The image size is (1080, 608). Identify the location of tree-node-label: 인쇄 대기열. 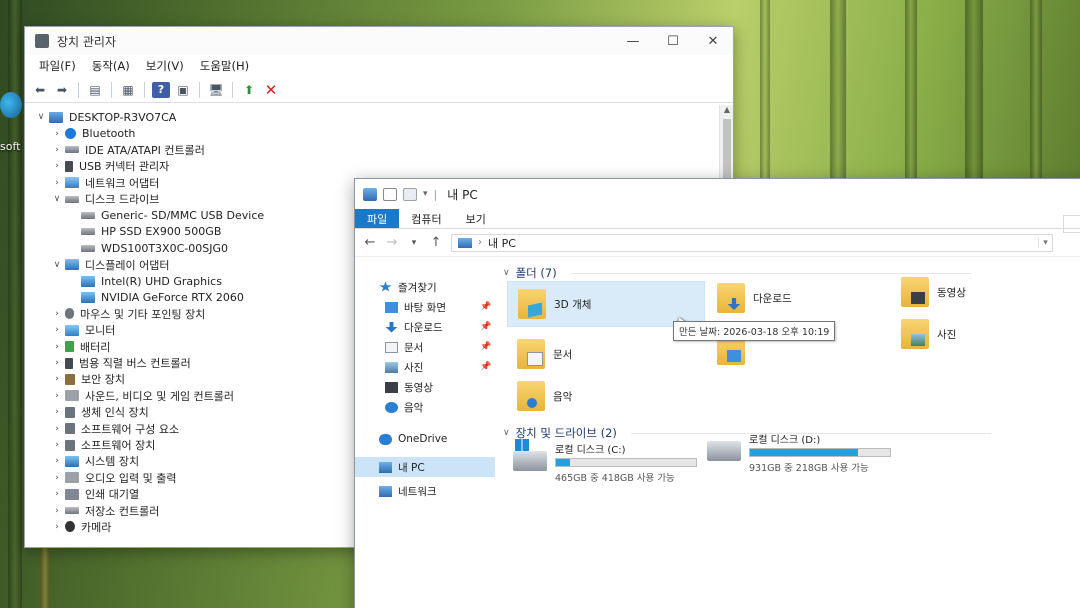
(112, 495).